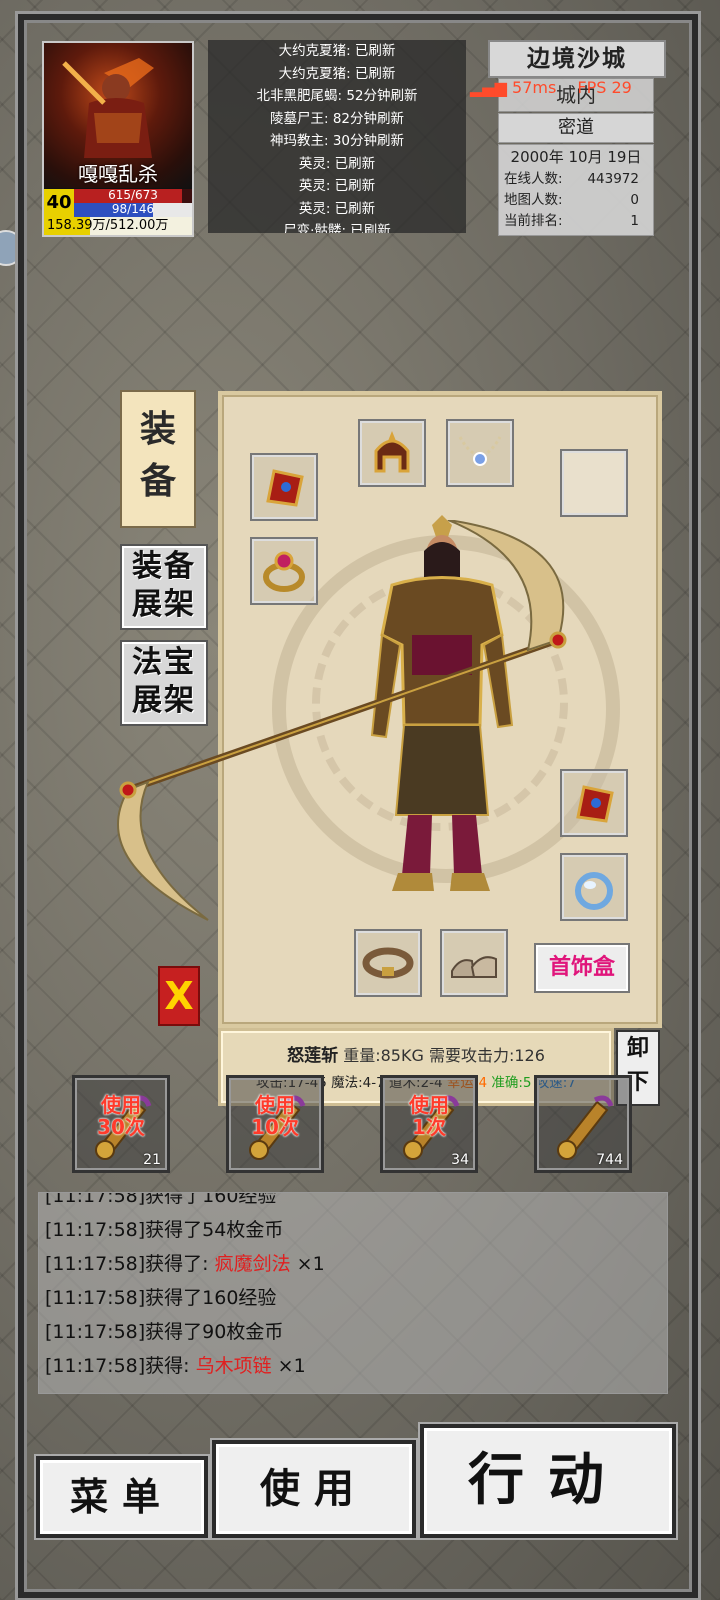 The image size is (720, 1600). What do you see at coordinates (158, 459) in the screenshot?
I see `tab-equipment: 装 备` at bounding box center [158, 459].